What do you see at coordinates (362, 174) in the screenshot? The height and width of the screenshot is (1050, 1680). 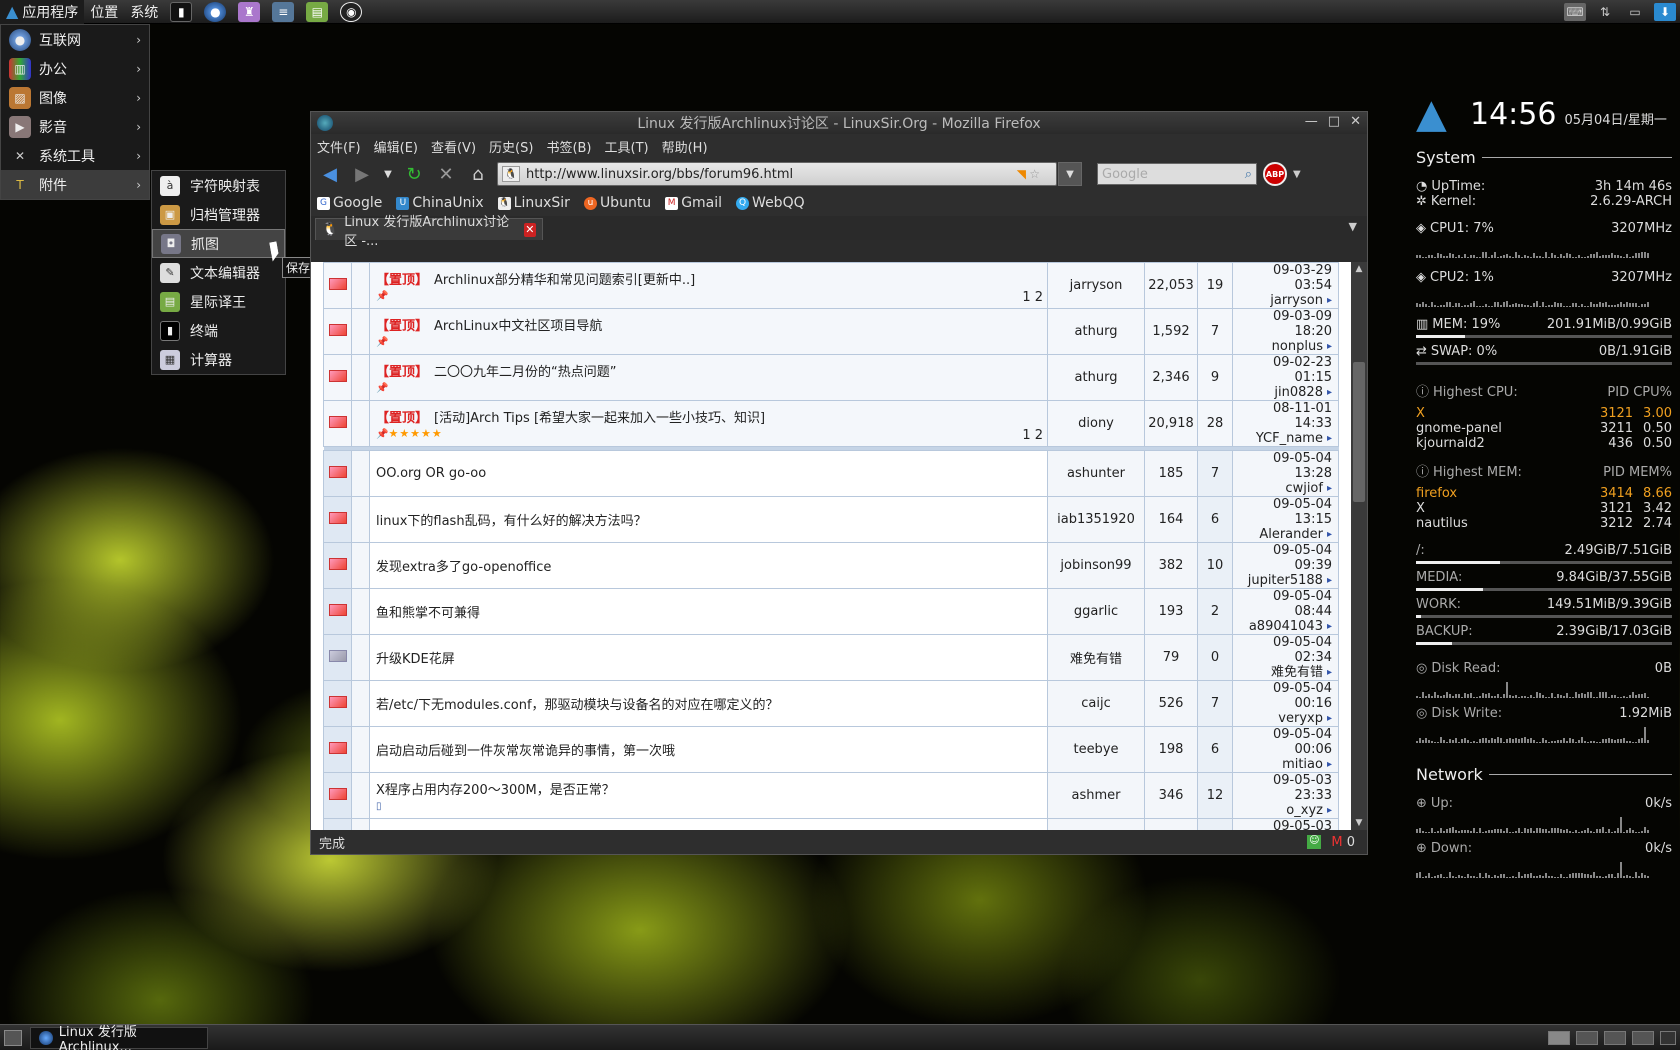 I see `forward-icon: ▶` at bounding box center [362, 174].